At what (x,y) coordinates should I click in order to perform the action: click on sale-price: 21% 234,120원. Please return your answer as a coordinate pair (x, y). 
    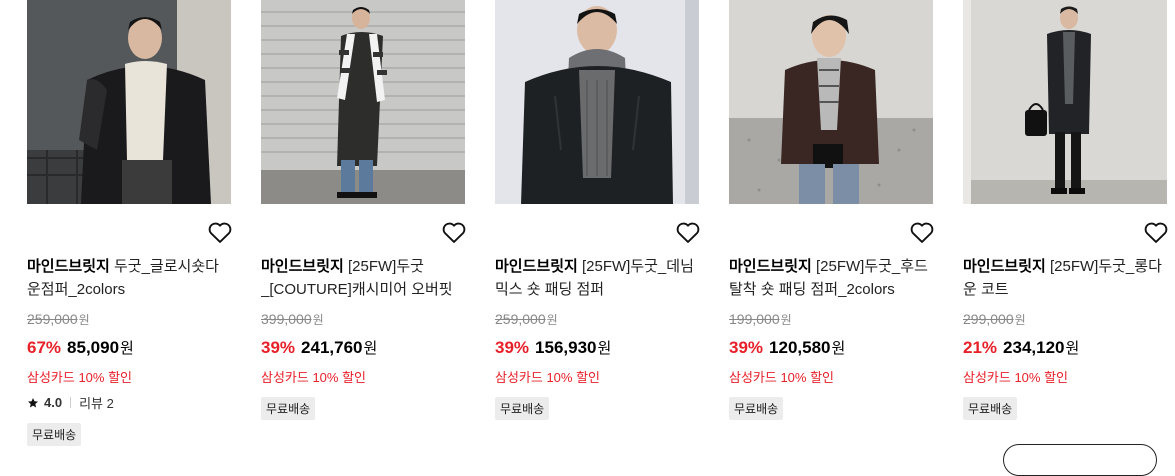
    Looking at the image, I should click on (1021, 347).